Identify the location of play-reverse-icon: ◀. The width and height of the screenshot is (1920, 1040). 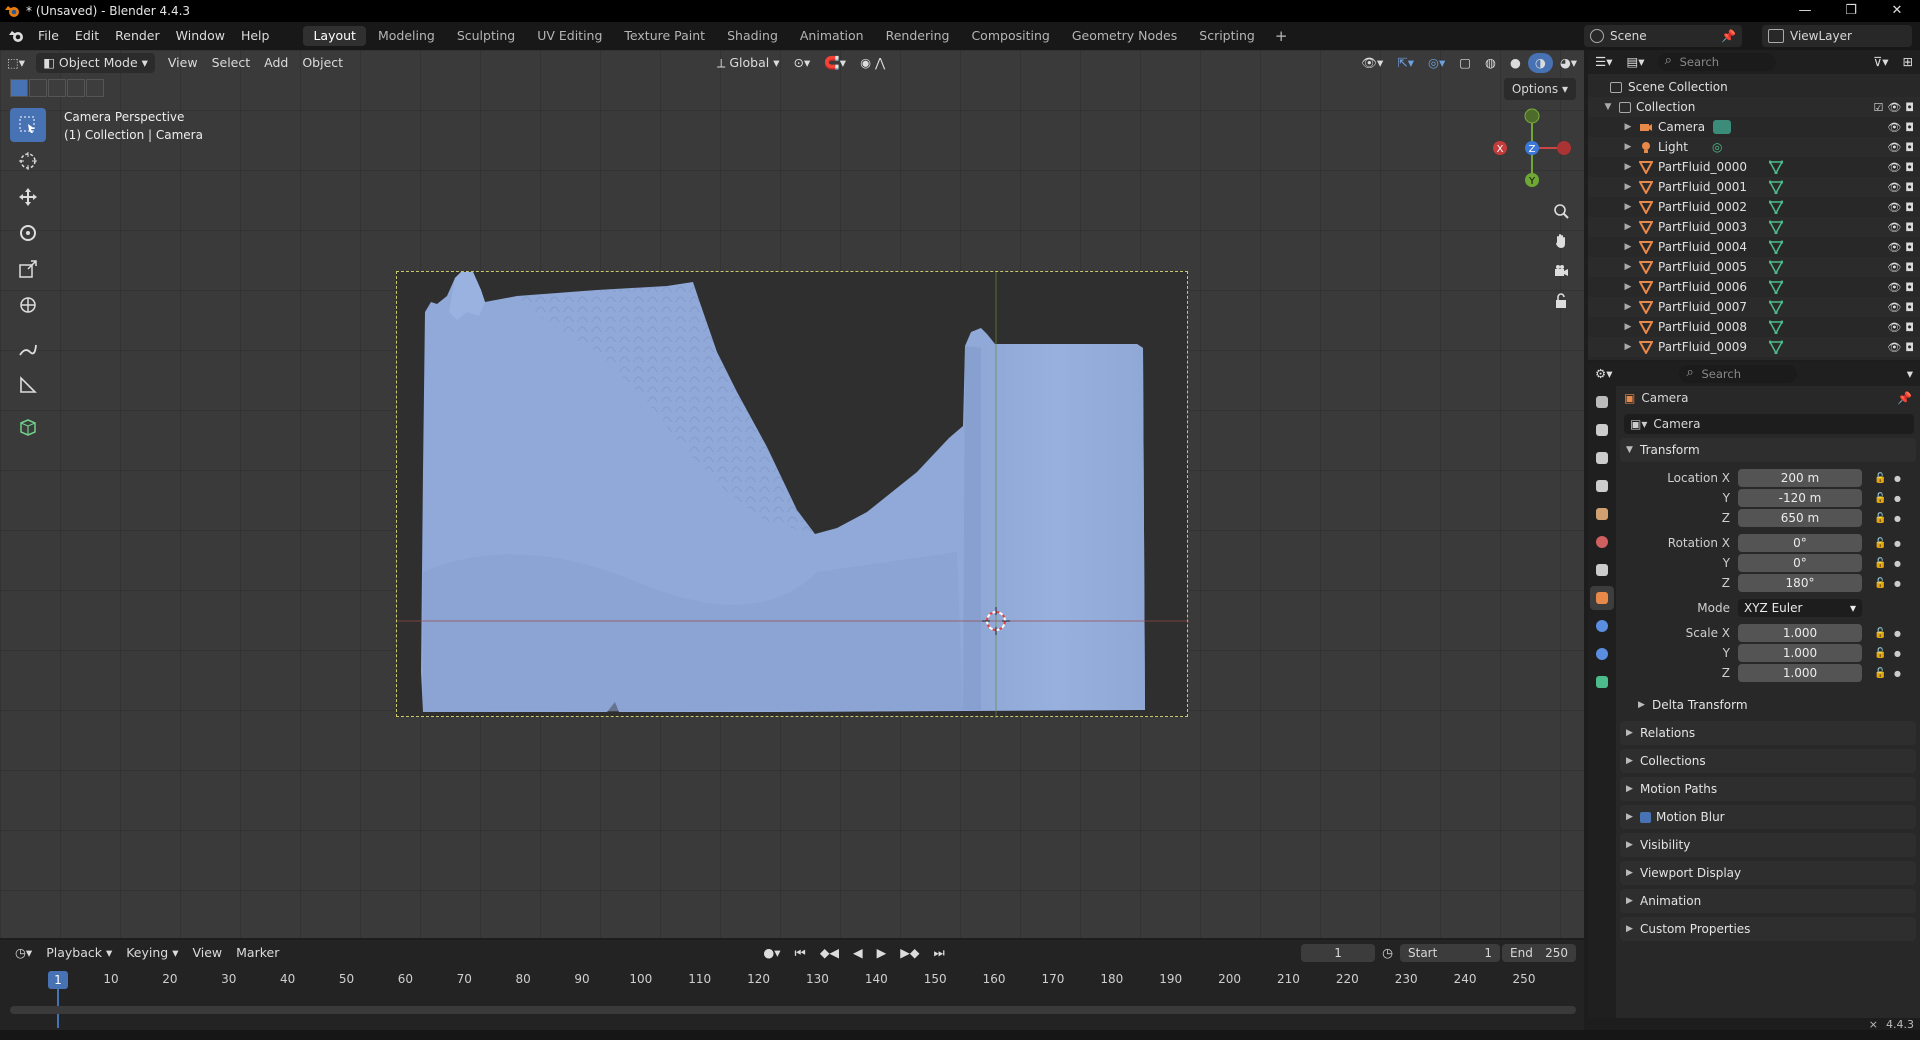
(858, 953).